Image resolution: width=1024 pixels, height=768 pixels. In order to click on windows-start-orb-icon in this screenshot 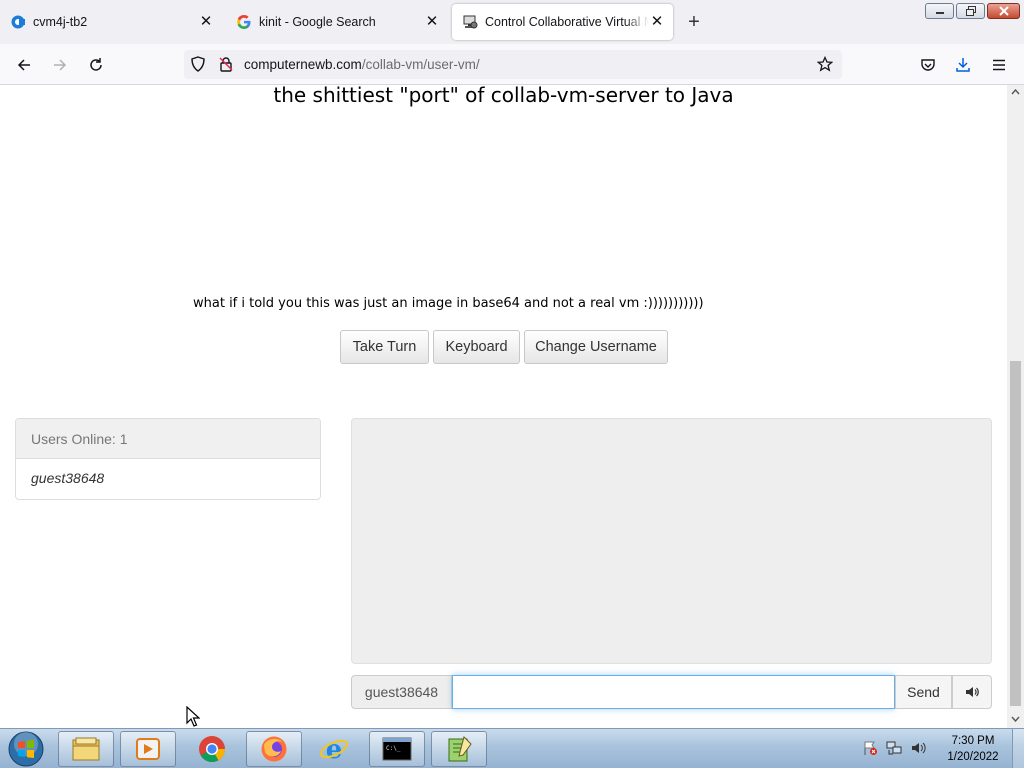, I will do `click(26, 749)`.